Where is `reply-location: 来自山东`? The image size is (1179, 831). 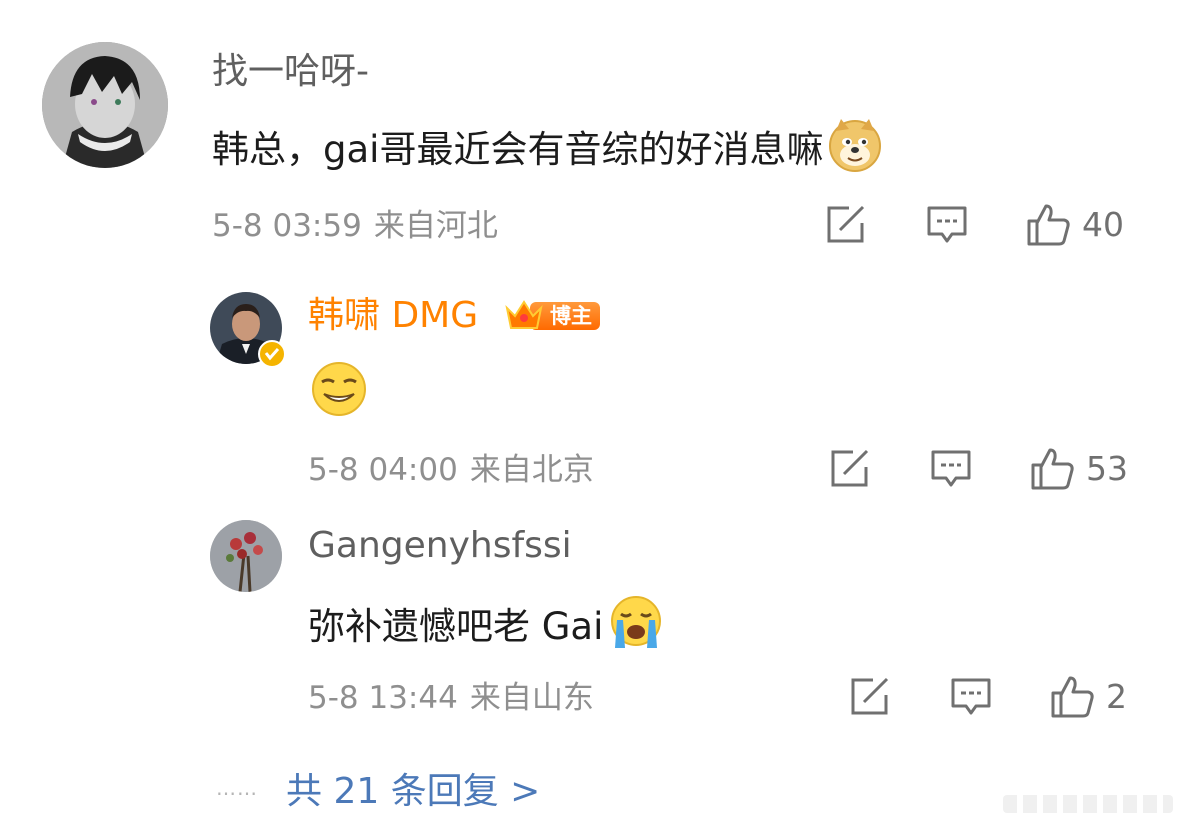 reply-location: 来自山东 is located at coordinates (531, 698).